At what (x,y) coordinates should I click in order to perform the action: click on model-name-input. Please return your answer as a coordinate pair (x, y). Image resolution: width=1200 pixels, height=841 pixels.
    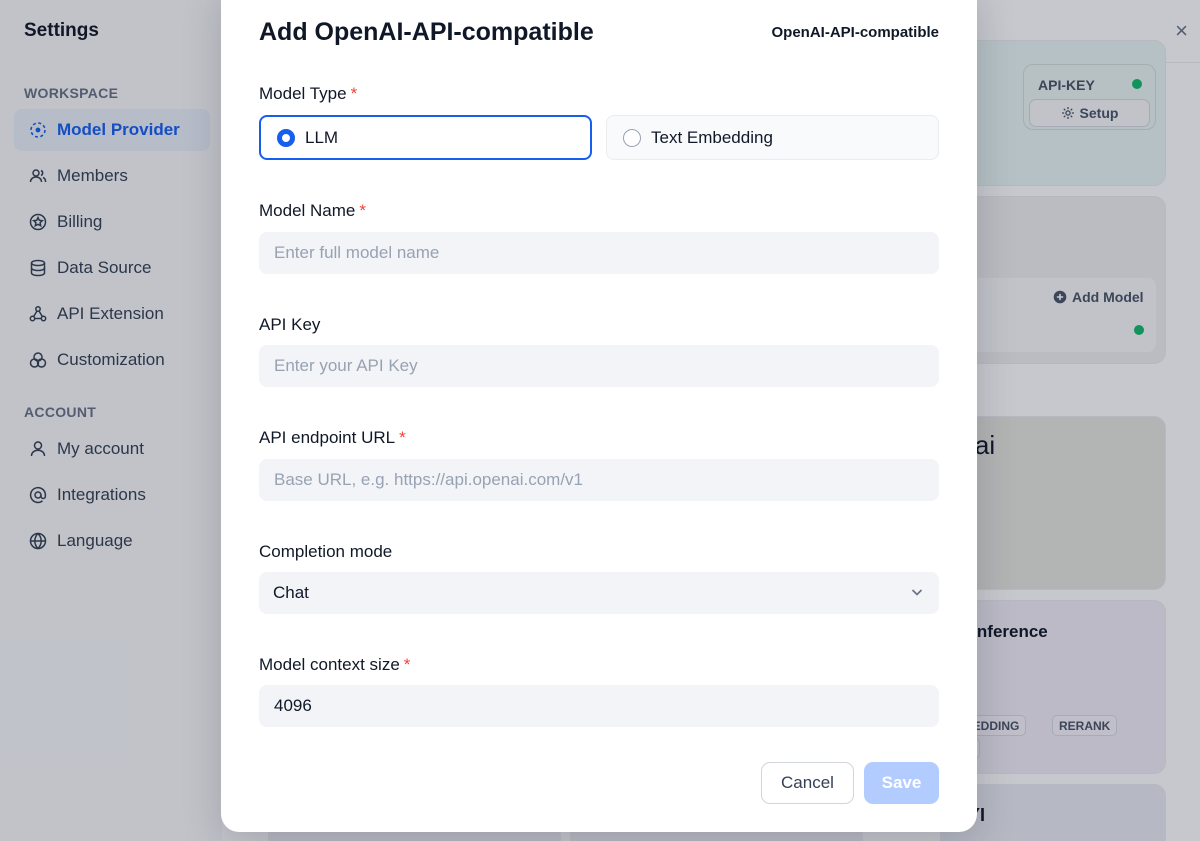
    Looking at the image, I should click on (599, 253).